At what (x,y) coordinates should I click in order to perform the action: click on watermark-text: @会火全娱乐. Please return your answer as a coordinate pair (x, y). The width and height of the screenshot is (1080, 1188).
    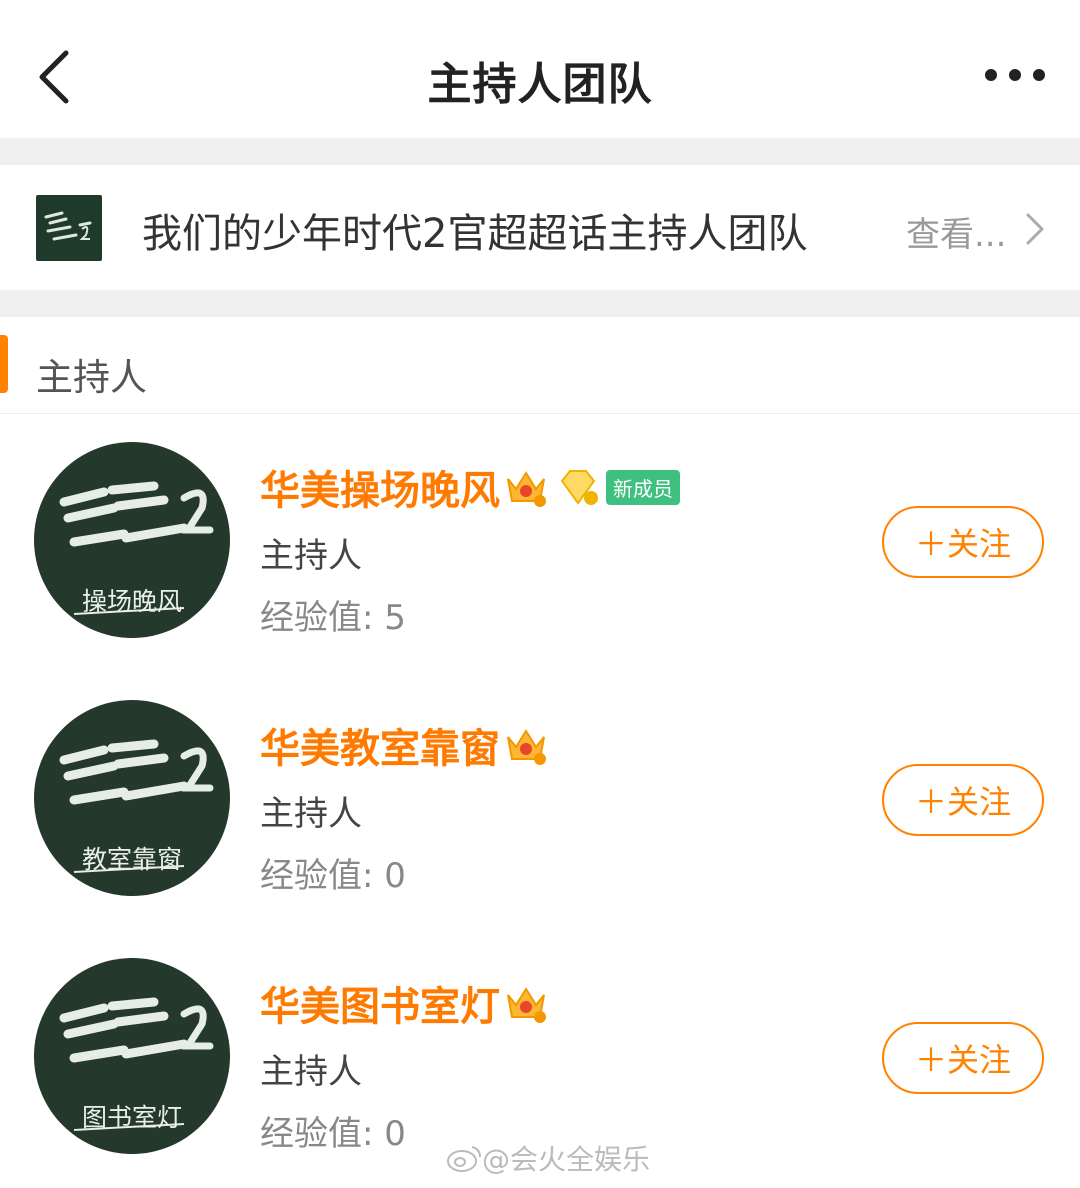
    Looking at the image, I should click on (566, 1159).